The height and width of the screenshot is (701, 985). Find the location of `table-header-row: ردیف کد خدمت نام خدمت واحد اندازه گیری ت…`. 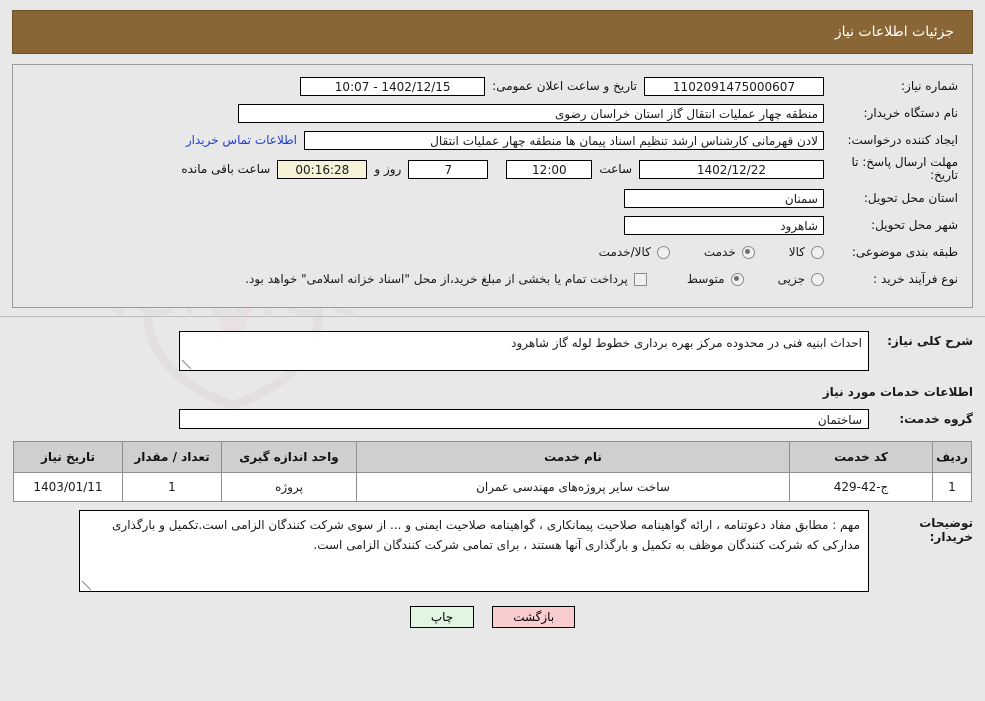

table-header-row: ردیف کد خدمت نام خدمت واحد اندازه گیری ت… is located at coordinates (492, 457).